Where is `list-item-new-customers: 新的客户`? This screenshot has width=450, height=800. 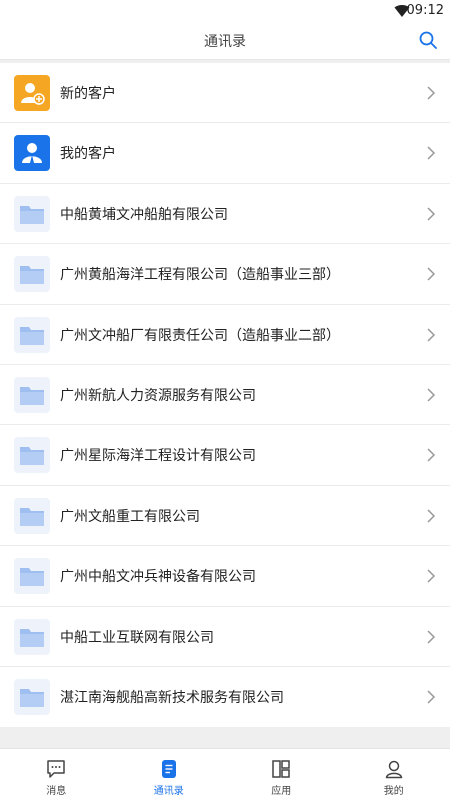 list-item-new-customers: 新的客户 is located at coordinates (225, 93).